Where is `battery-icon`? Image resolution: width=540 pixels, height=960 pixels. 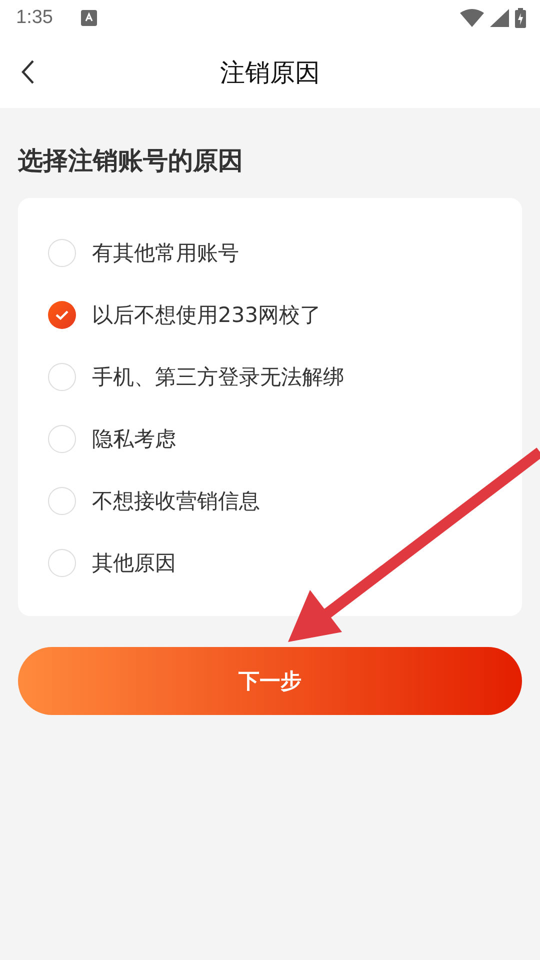 battery-icon is located at coordinates (520, 18).